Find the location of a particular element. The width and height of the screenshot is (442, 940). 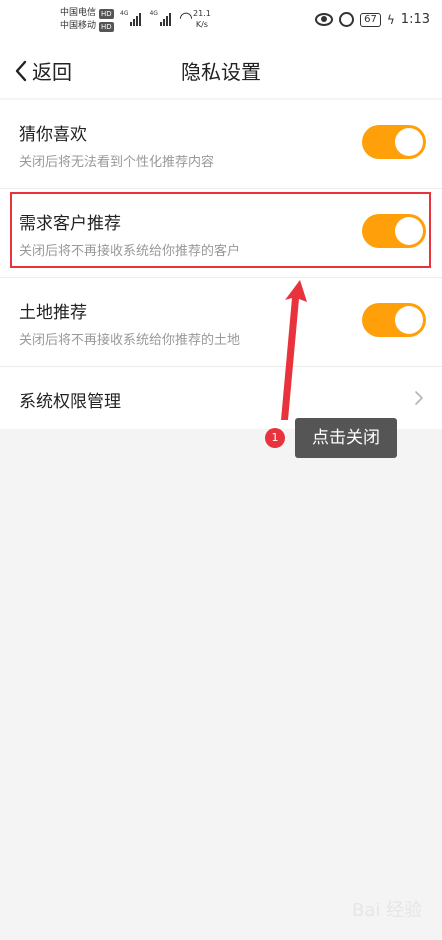

toggle-land-recommend is located at coordinates (394, 320).